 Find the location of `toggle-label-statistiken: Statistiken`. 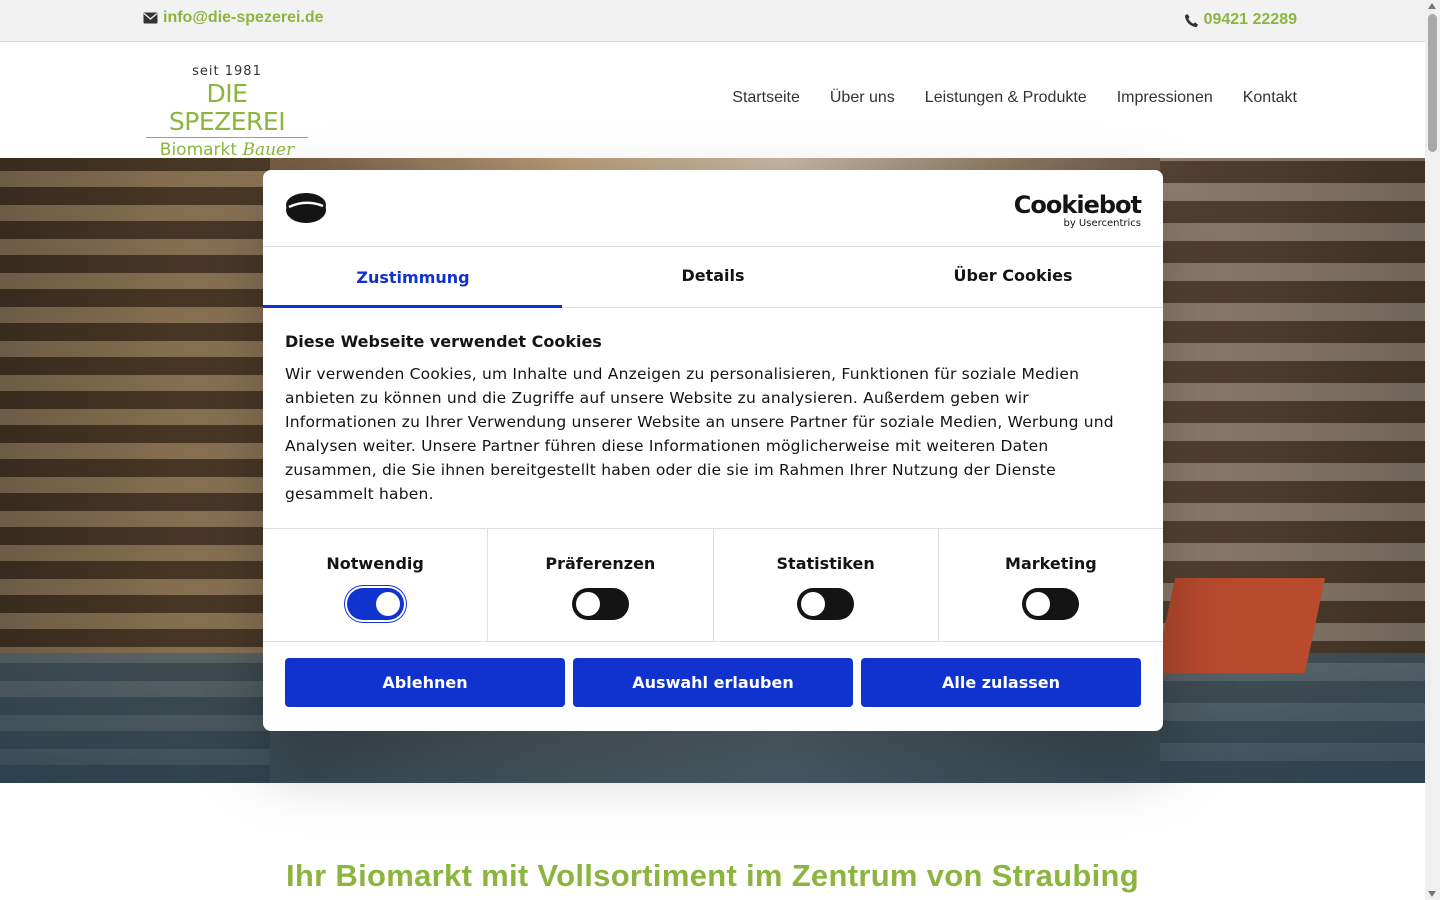

toggle-label-statistiken: Statistiken is located at coordinates (825, 563).